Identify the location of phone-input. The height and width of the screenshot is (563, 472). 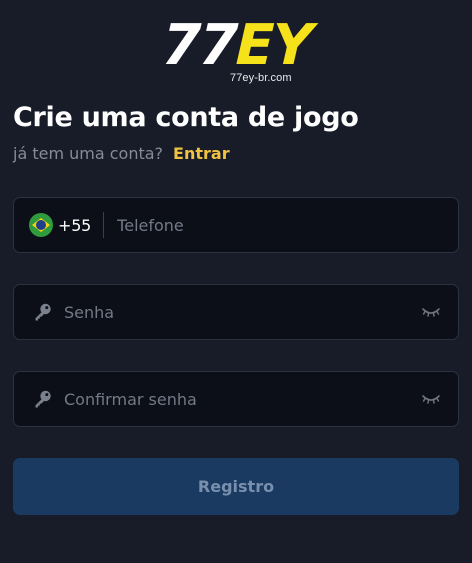
(287, 225).